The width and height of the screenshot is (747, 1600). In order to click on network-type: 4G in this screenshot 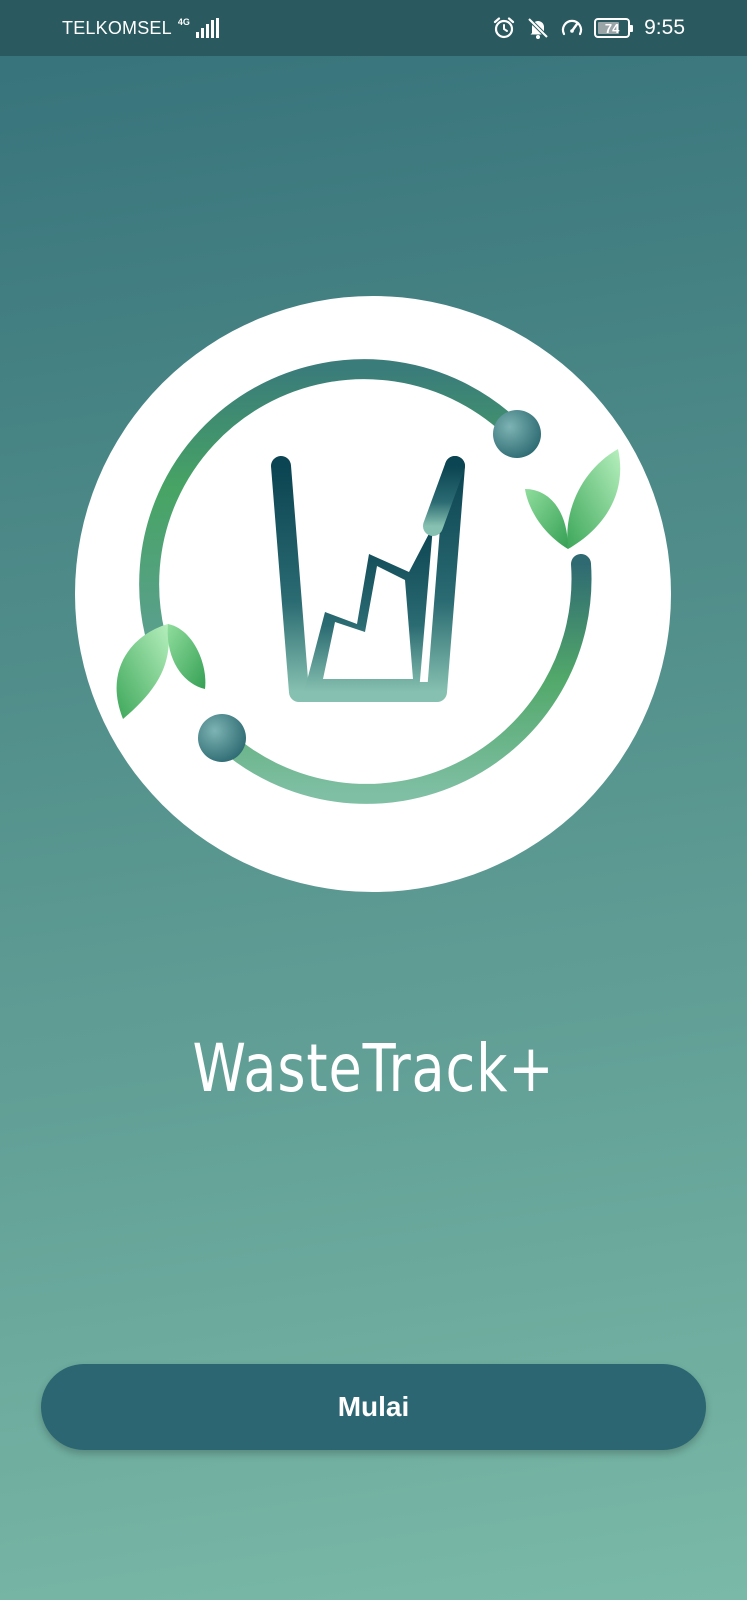, I will do `click(183, 21)`.